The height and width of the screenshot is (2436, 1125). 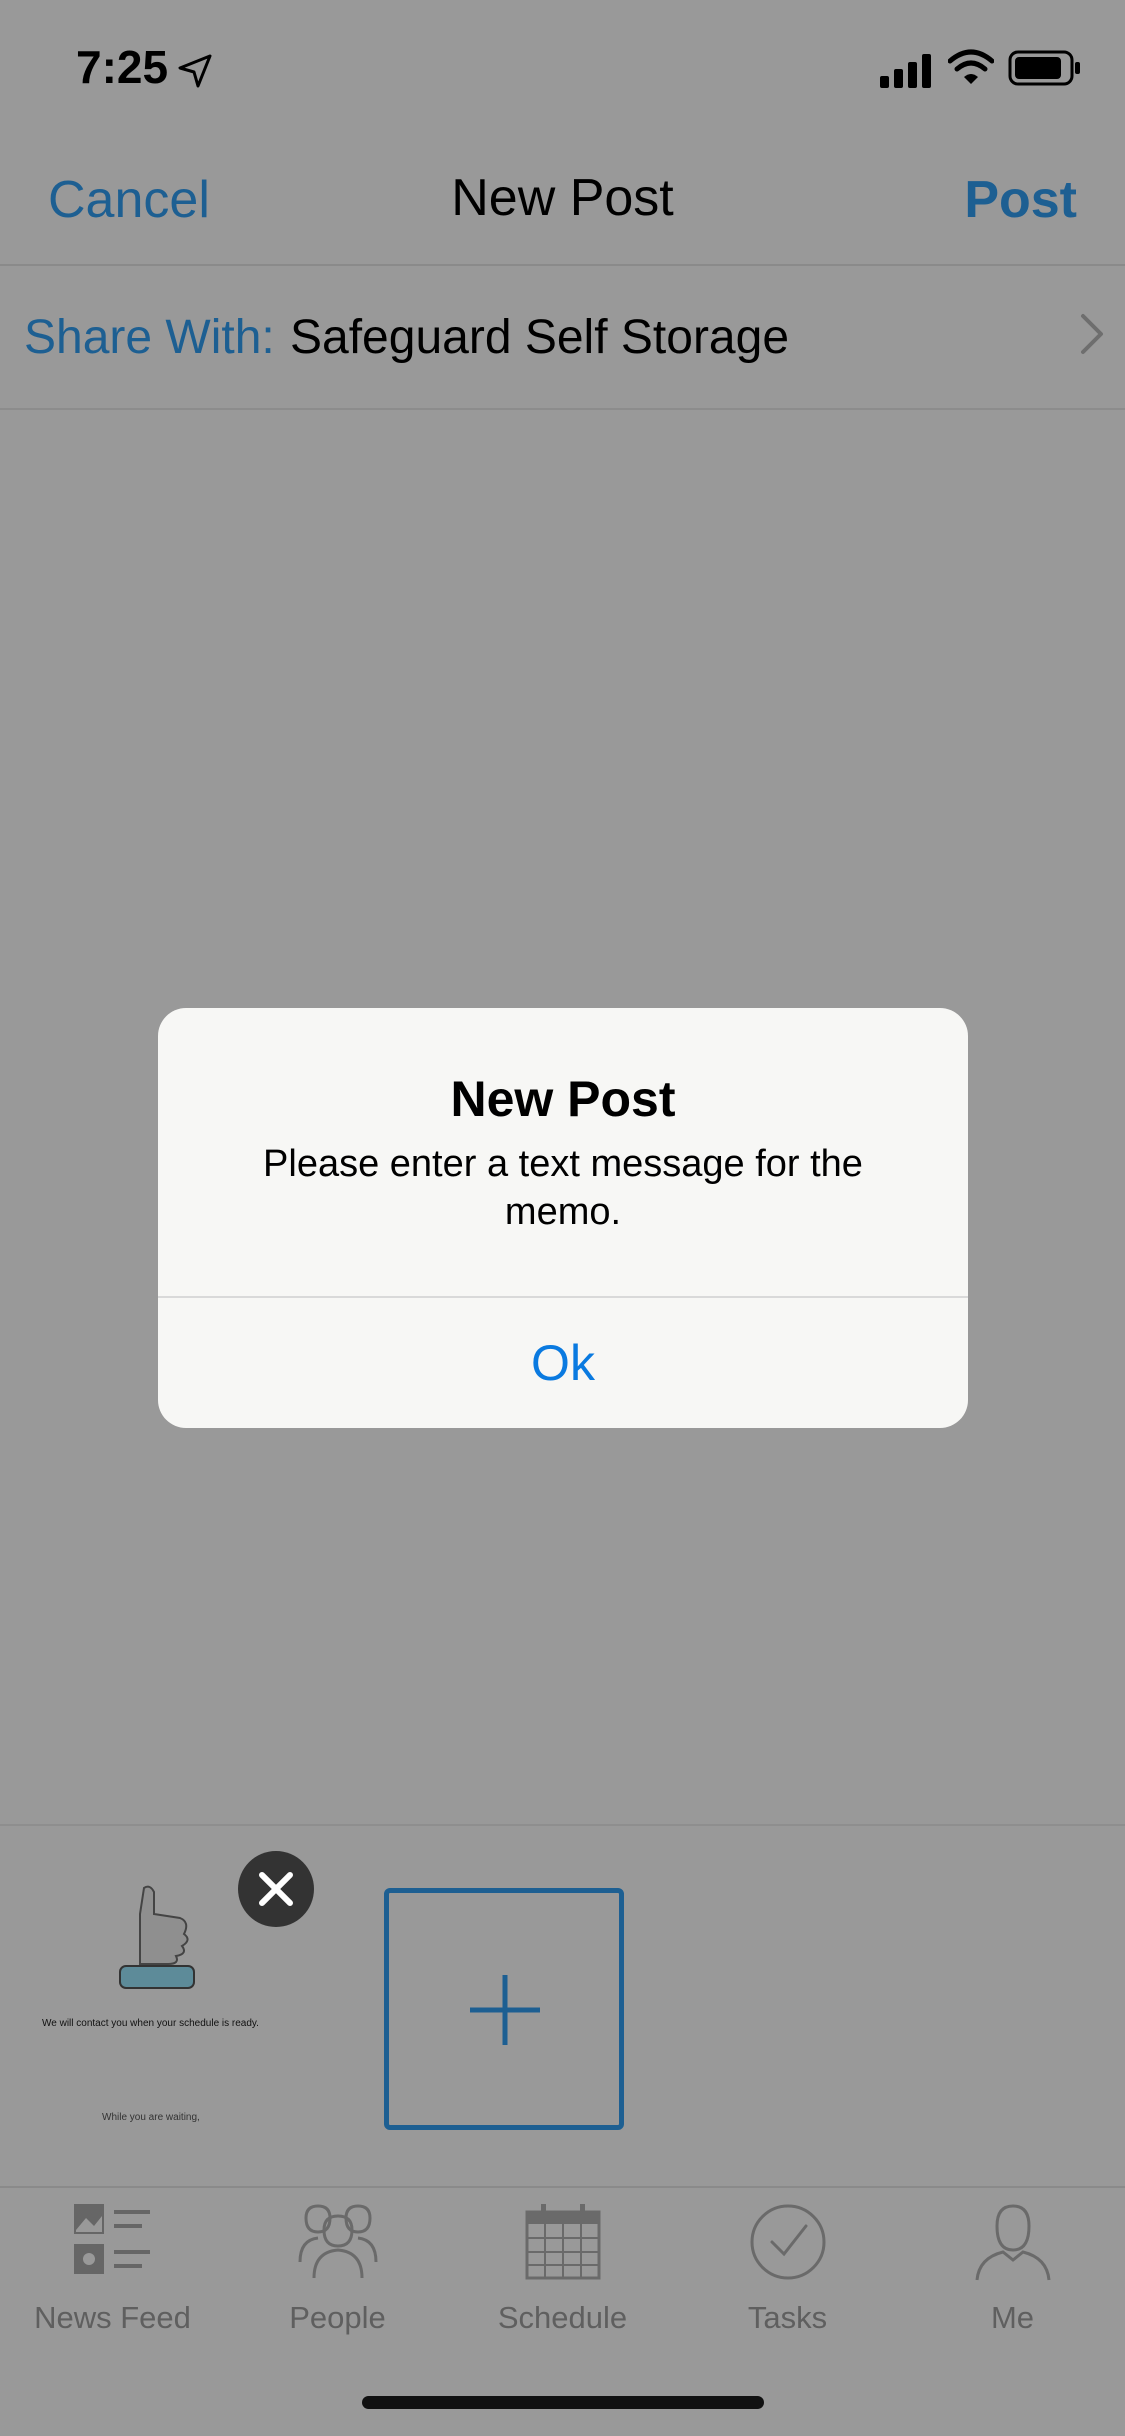 What do you see at coordinates (563, 1099) in the screenshot?
I see `alert-title: New Post` at bounding box center [563, 1099].